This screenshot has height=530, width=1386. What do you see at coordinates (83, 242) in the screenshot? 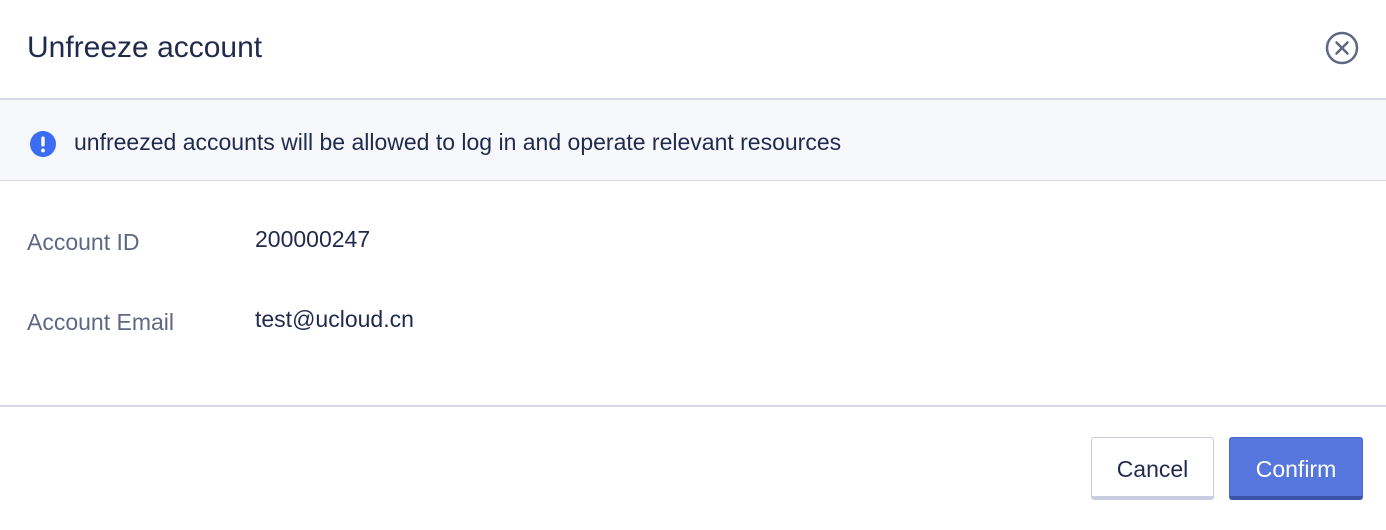
I see `account-id-label: Account ID` at bounding box center [83, 242].